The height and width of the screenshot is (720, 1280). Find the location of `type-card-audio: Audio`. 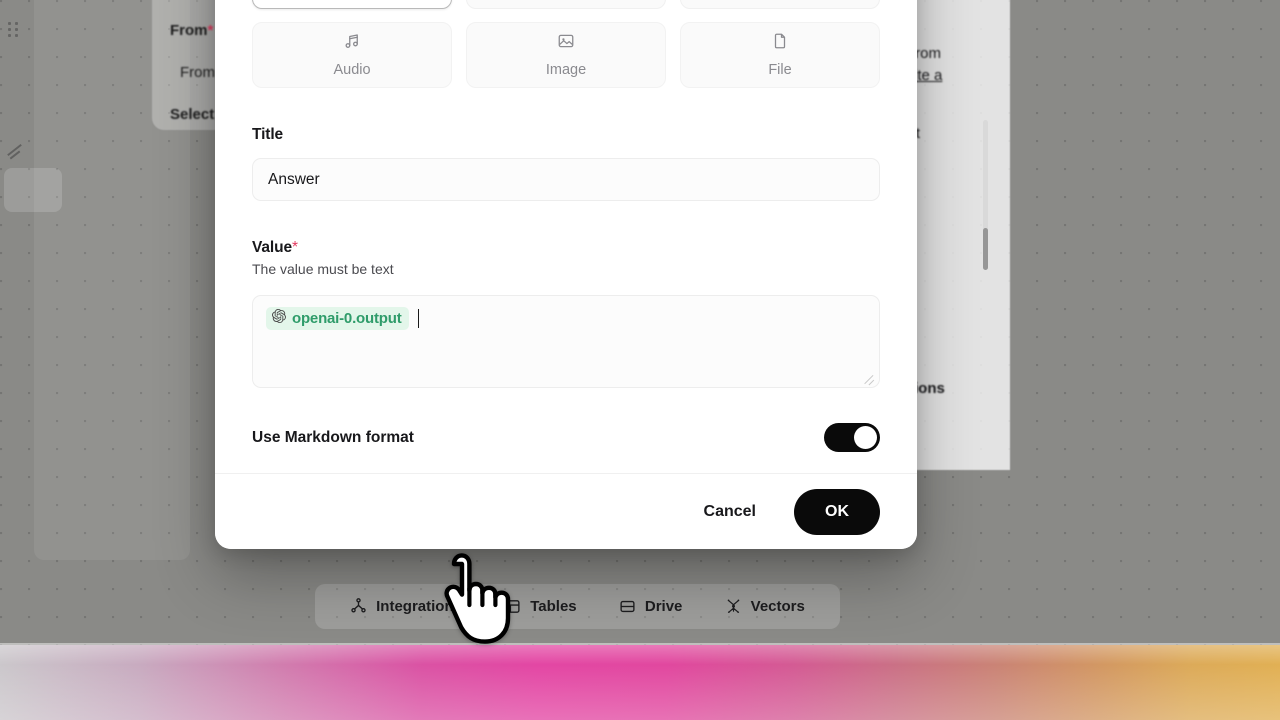

type-card-audio: Audio is located at coordinates (352, 55).